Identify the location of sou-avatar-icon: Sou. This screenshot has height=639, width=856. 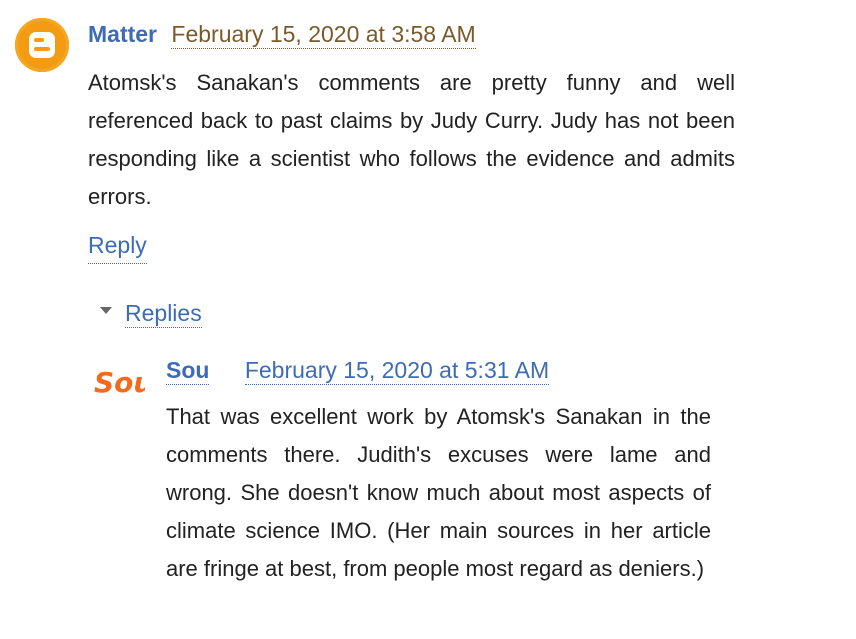
(123, 380).